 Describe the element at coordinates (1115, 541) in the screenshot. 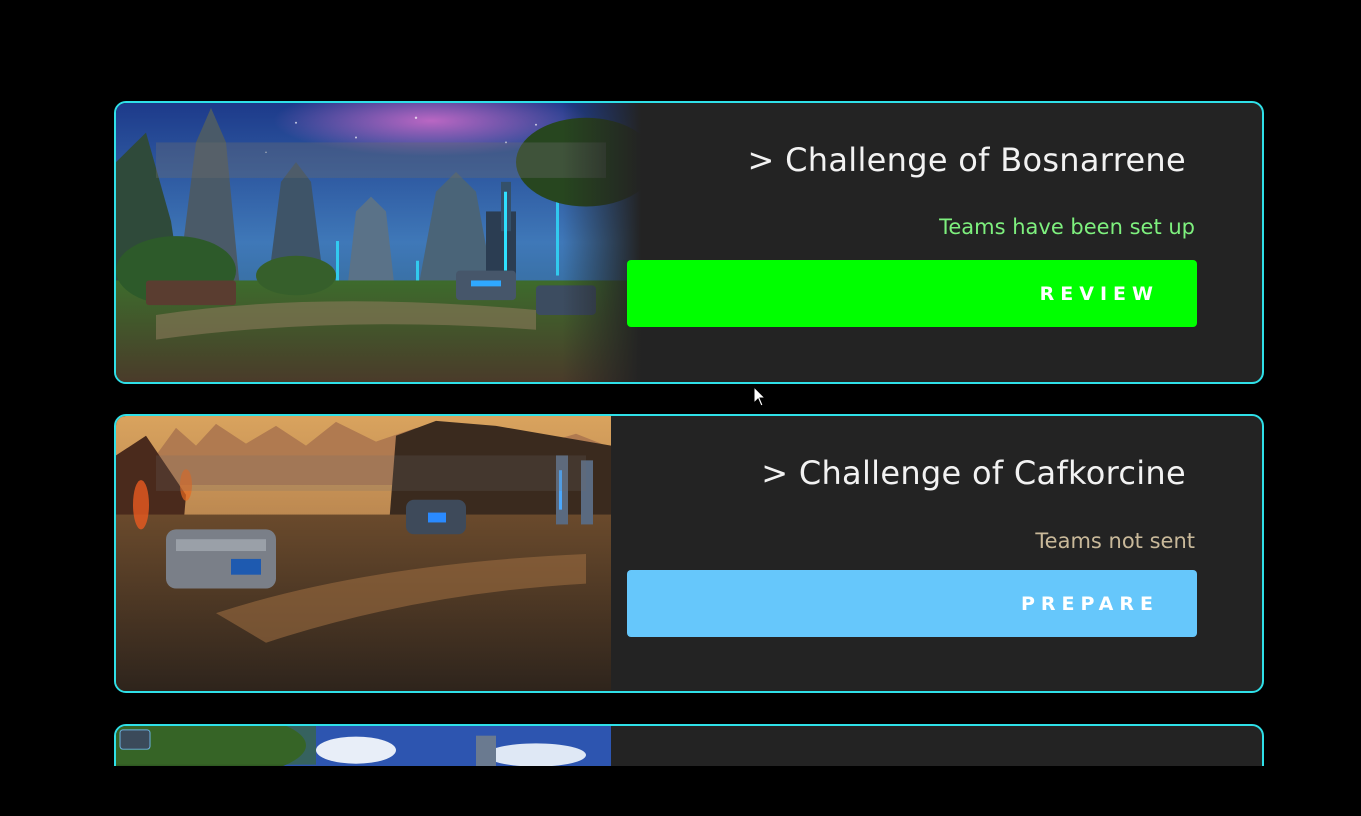

I see `team-status-text: Teams not sent` at that location.